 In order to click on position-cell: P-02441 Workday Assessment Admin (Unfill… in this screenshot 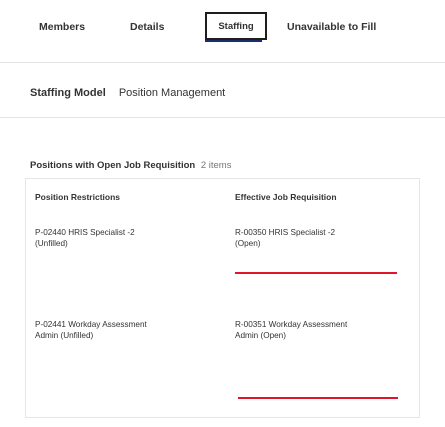, I will do `click(91, 330)`.